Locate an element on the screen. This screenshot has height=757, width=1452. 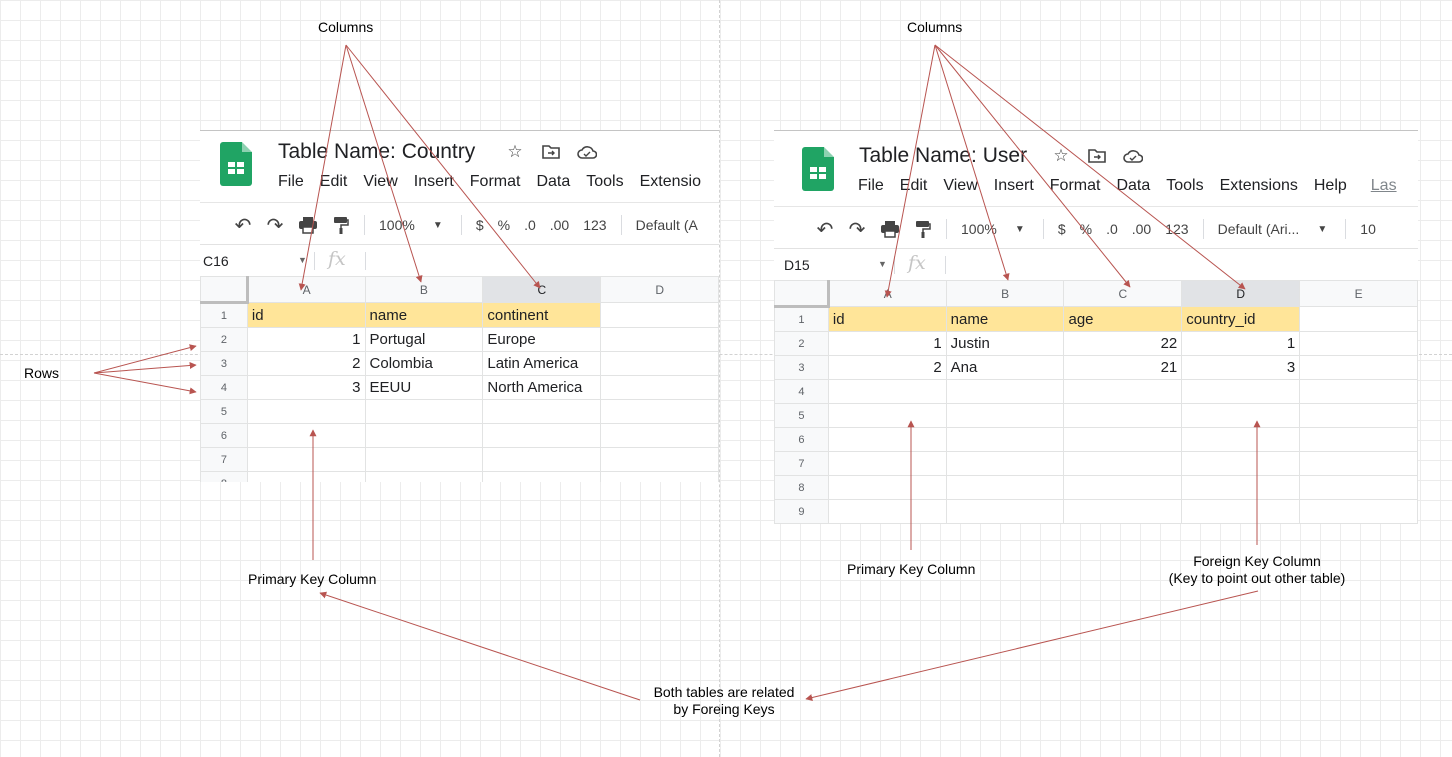
arrow-columns-to-b-left is located at coordinates (384, 163).